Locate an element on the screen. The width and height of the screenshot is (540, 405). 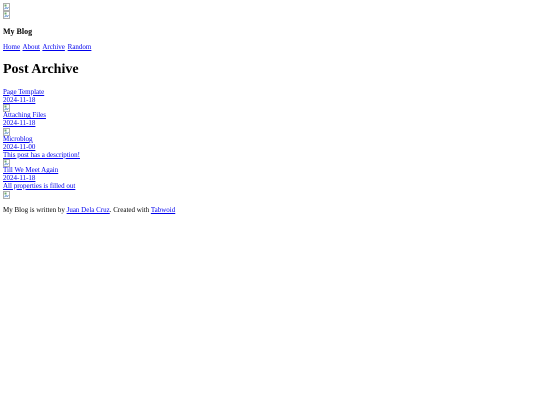
footer-prefix: My Blog is written by is located at coordinates (35, 209).